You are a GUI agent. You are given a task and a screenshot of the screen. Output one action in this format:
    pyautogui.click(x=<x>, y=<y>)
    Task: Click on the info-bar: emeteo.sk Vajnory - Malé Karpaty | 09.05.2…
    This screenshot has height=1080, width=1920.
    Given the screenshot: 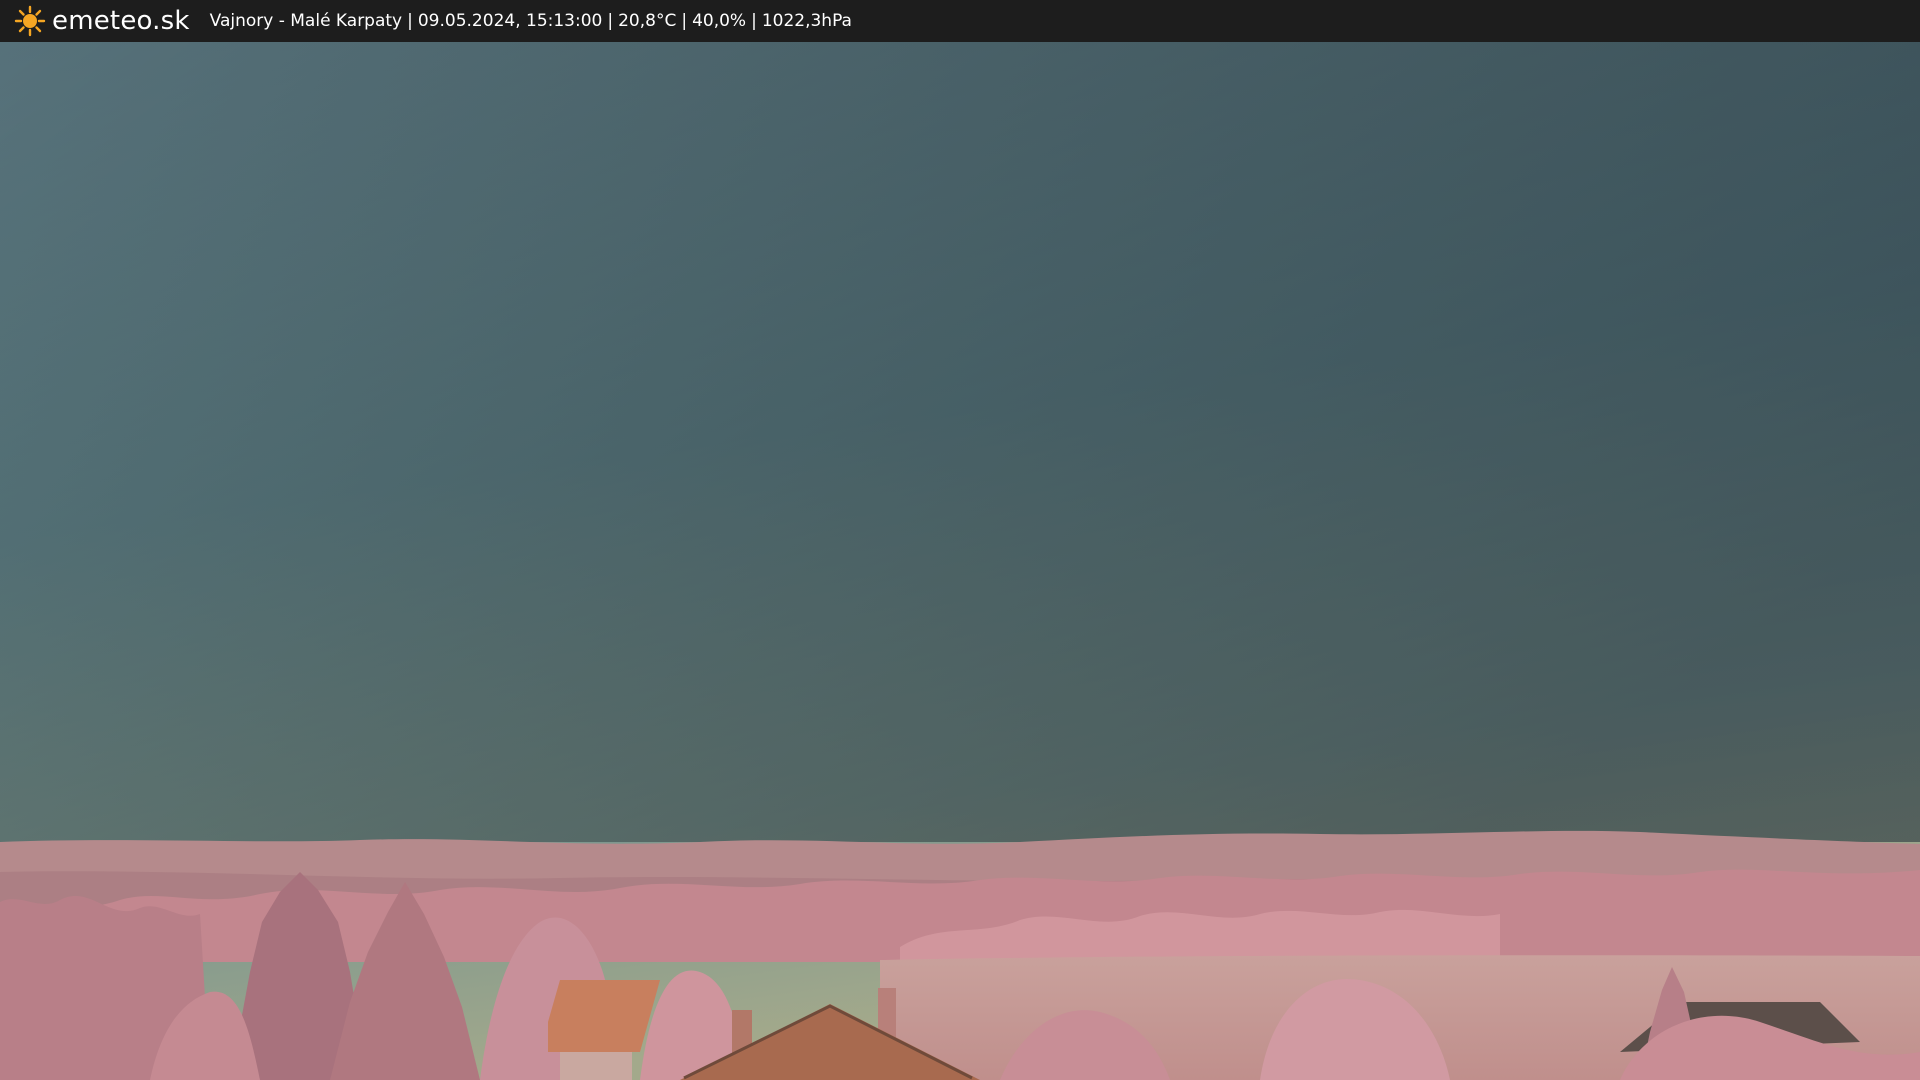 What is the action you would take?
    pyautogui.click(x=960, y=21)
    